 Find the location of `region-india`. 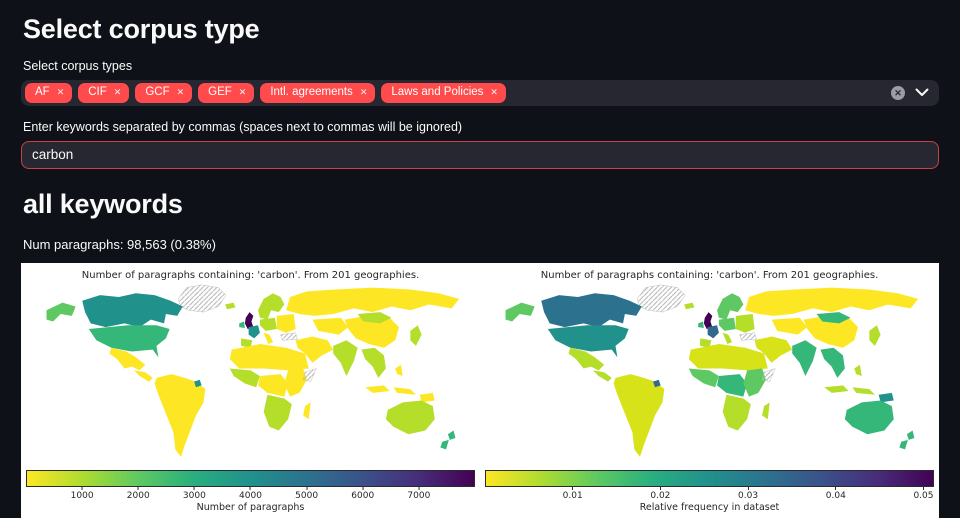

region-india is located at coordinates (345, 357).